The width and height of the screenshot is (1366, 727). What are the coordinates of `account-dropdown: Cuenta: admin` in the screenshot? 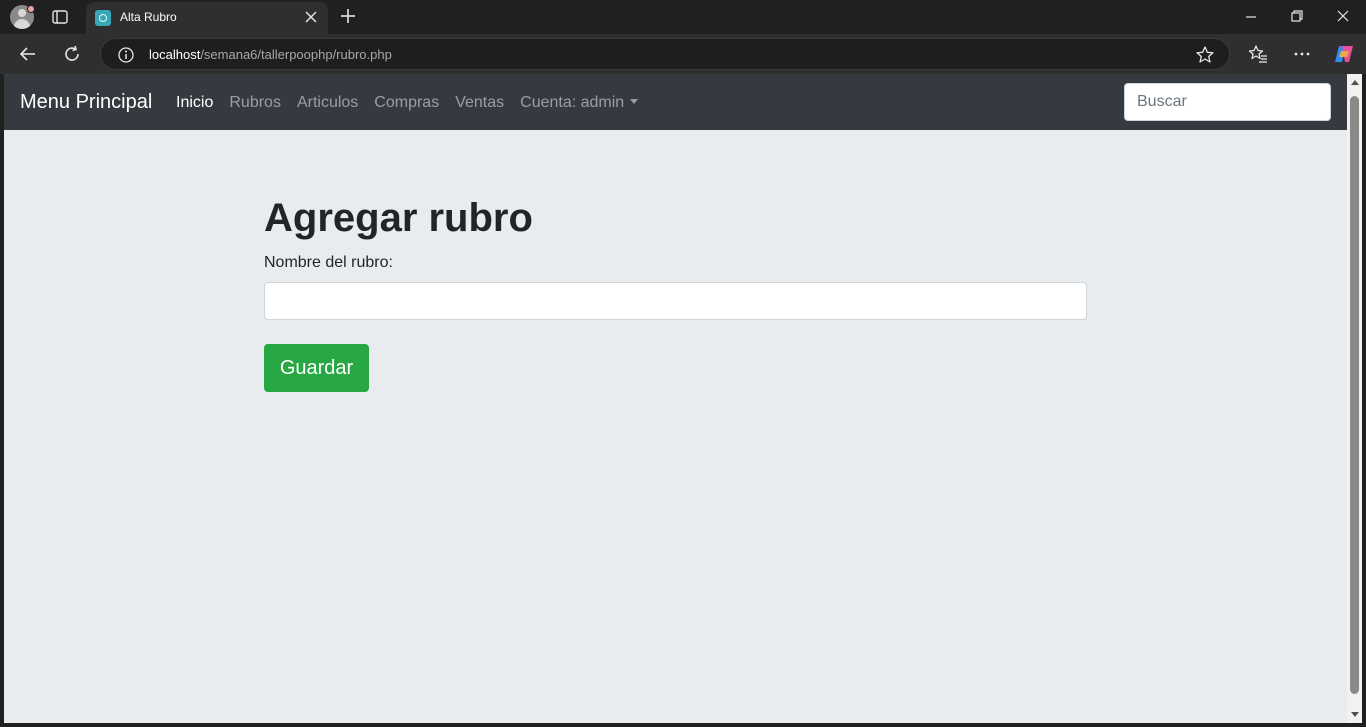 It's located at (579, 103).